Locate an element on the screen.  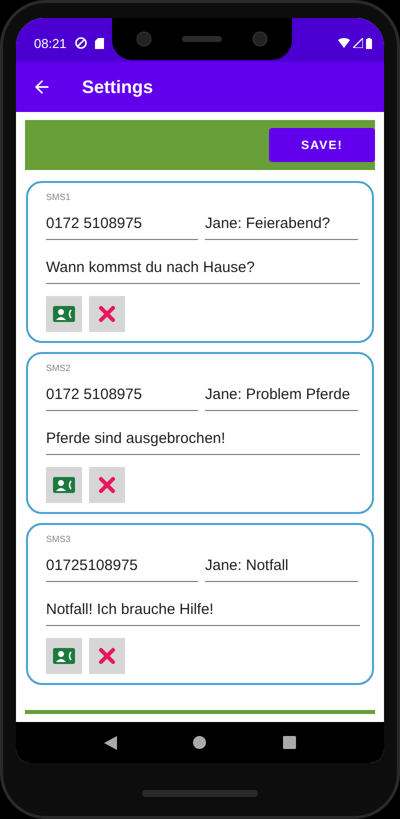
speaker-icon is located at coordinates (202, 39).